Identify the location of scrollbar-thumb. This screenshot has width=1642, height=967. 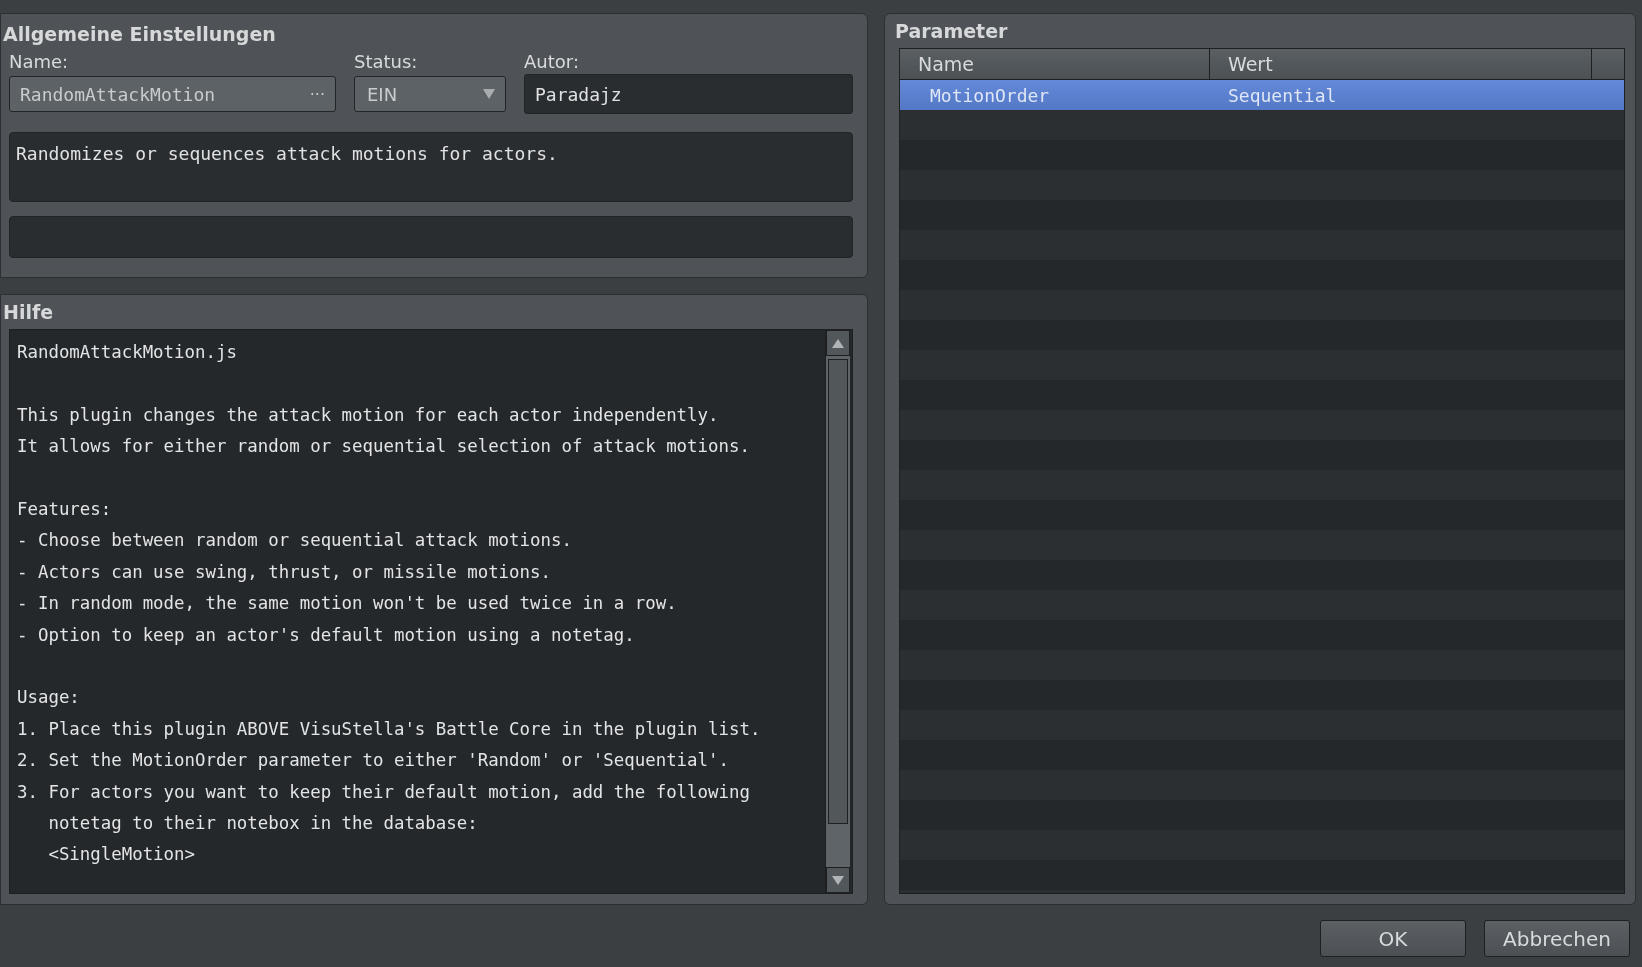
(838, 591).